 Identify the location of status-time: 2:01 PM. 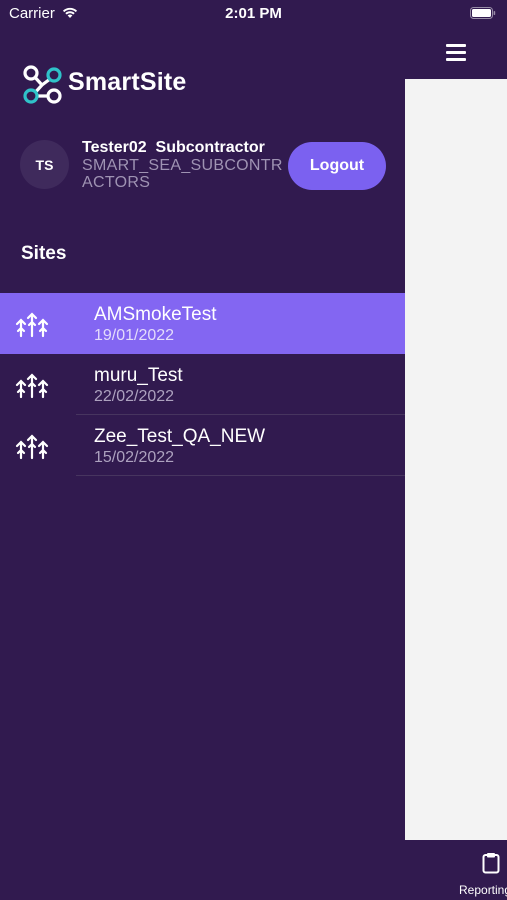
(253, 13).